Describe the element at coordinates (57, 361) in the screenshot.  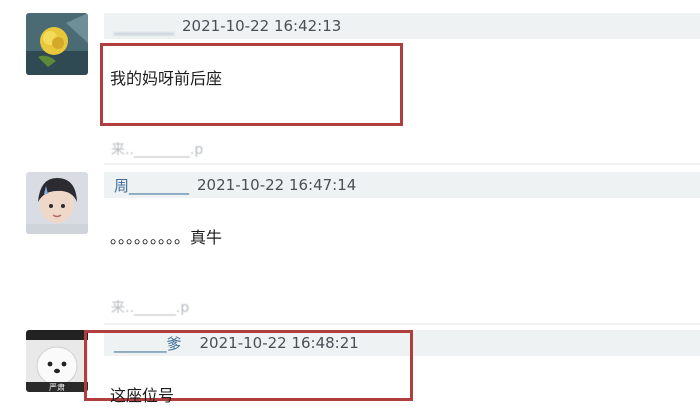
I see `avatar: 严肃` at that location.